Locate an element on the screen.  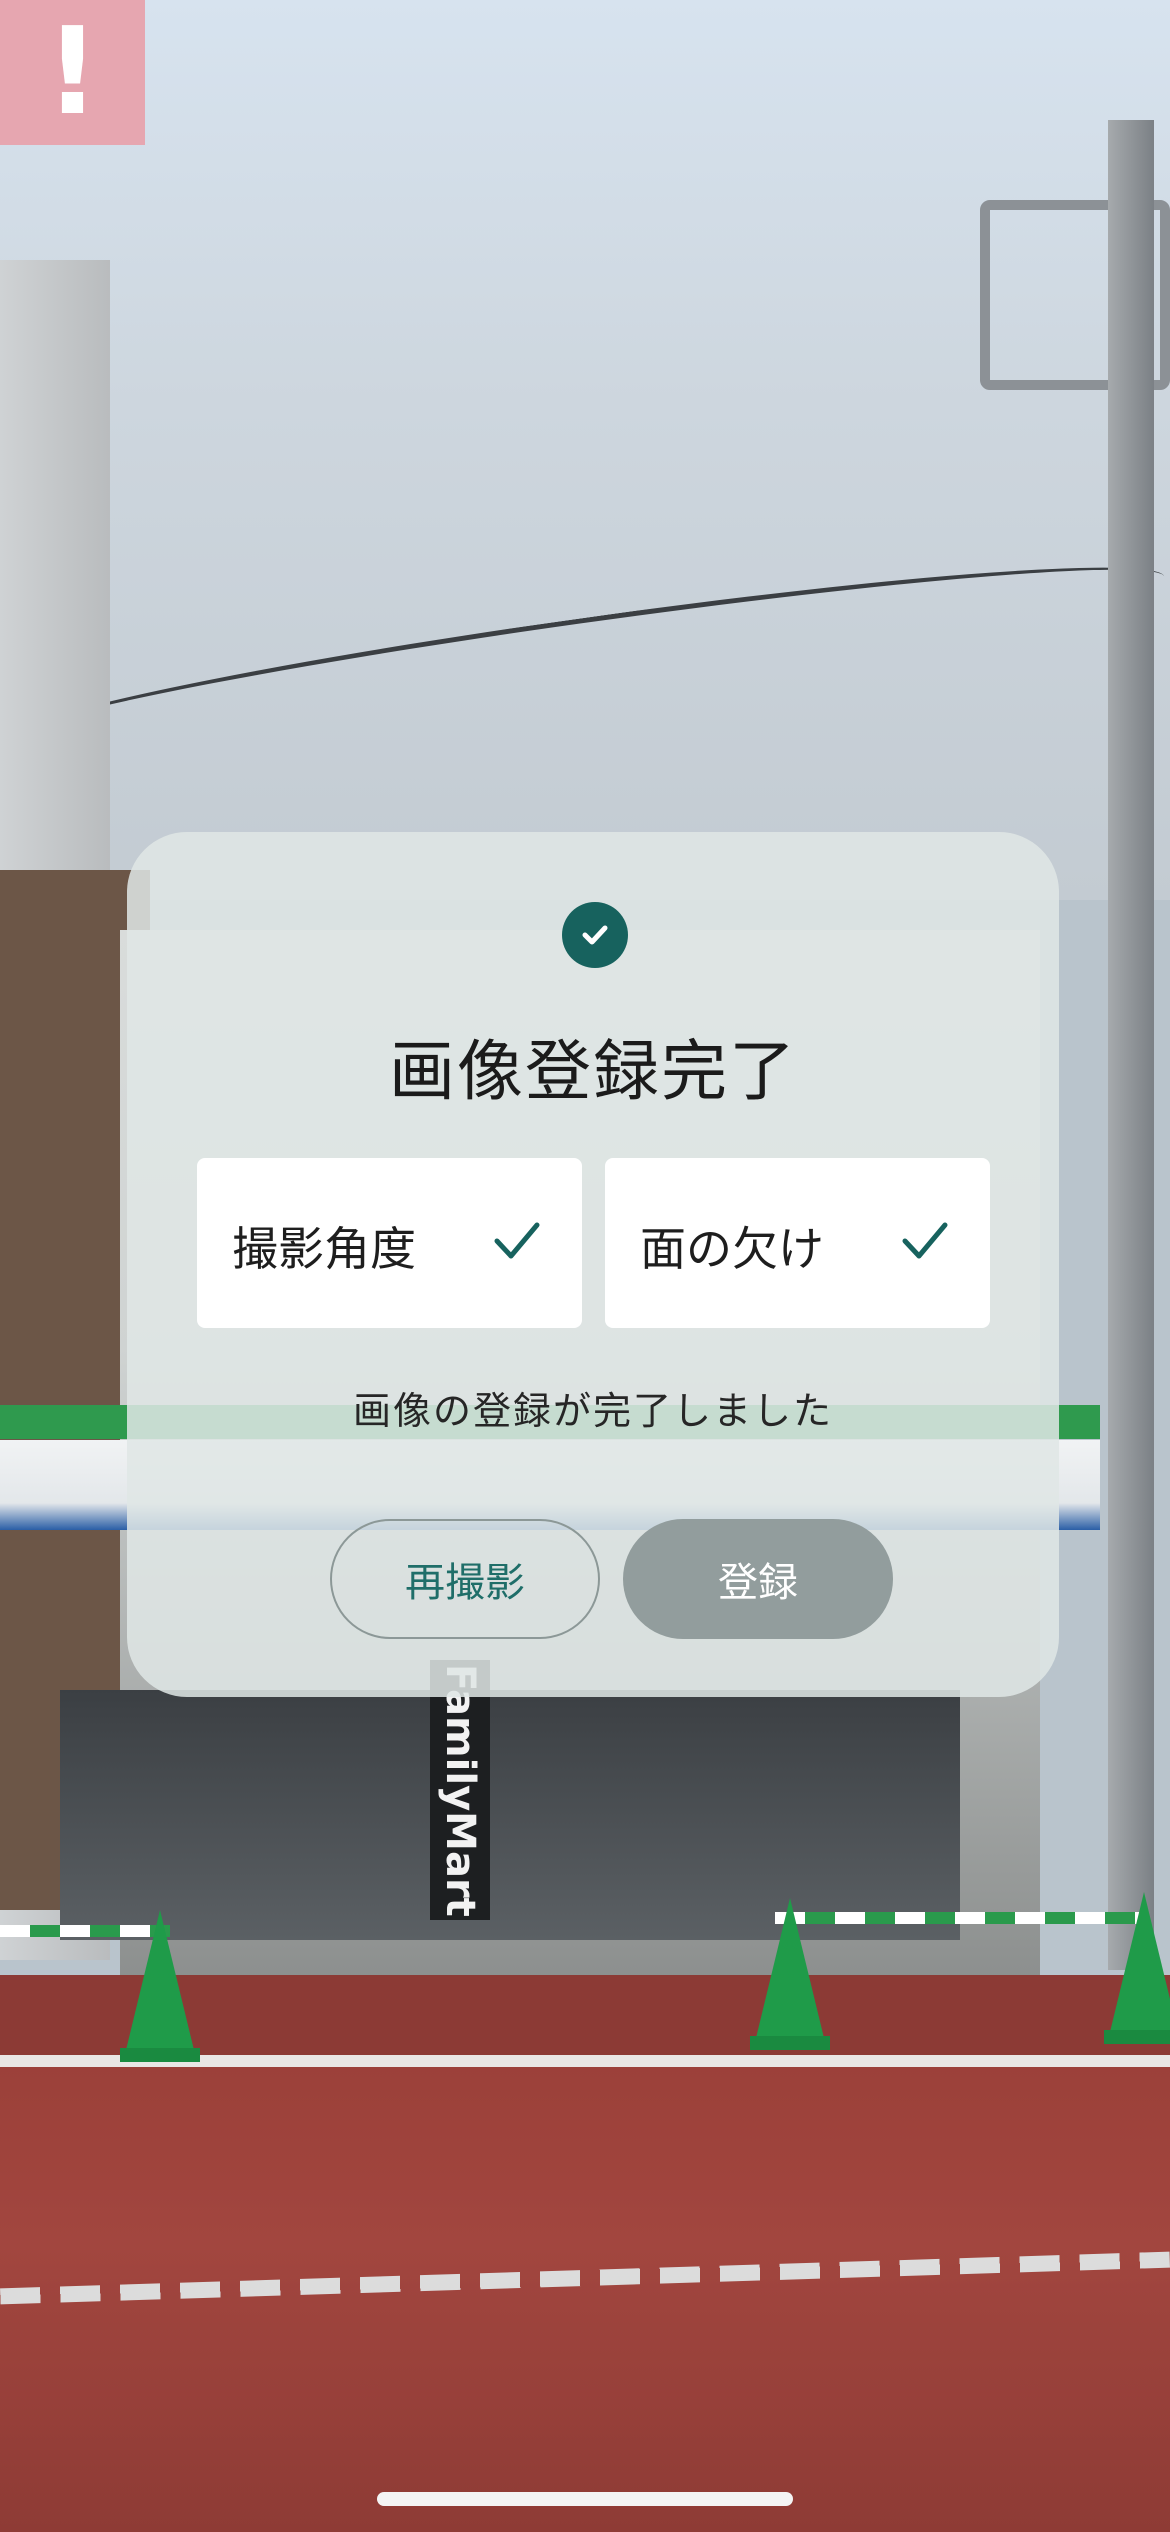
utility-pole is located at coordinates (1131, 1045).